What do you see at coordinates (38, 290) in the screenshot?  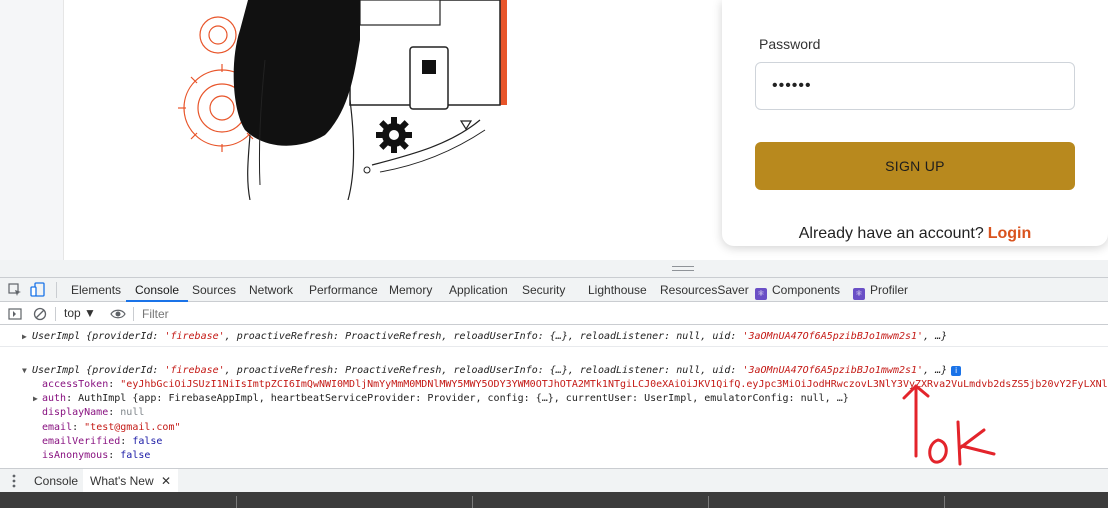 I see `device-toolbar-icon` at bounding box center [38, 290].